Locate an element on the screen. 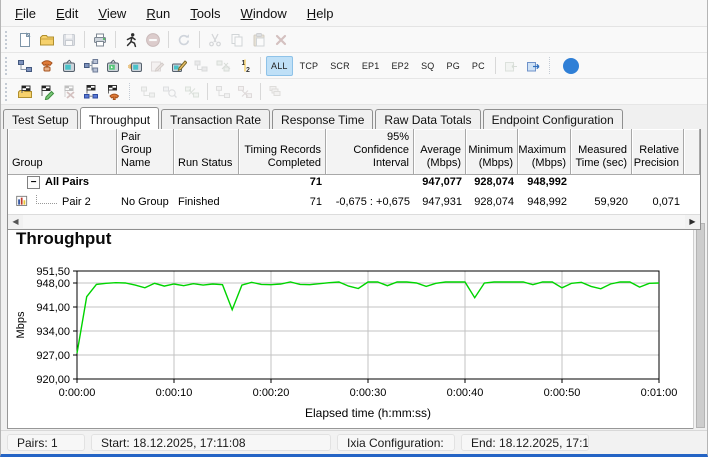 This screenshot has height=457, width=708. menu-run: Run is located at coordinates (158, 13).